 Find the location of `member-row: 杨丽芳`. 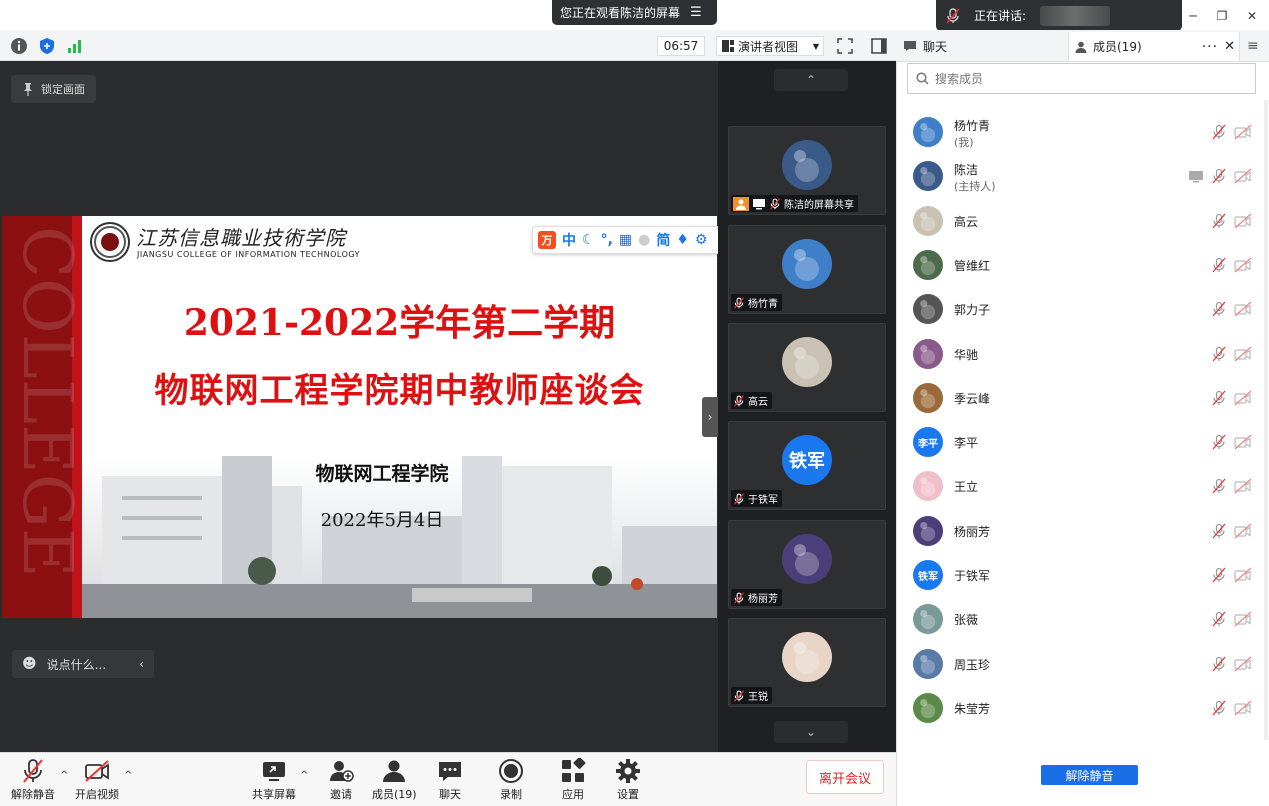

member-row: 杨丽芳 is located at coordinates (1082, 531).